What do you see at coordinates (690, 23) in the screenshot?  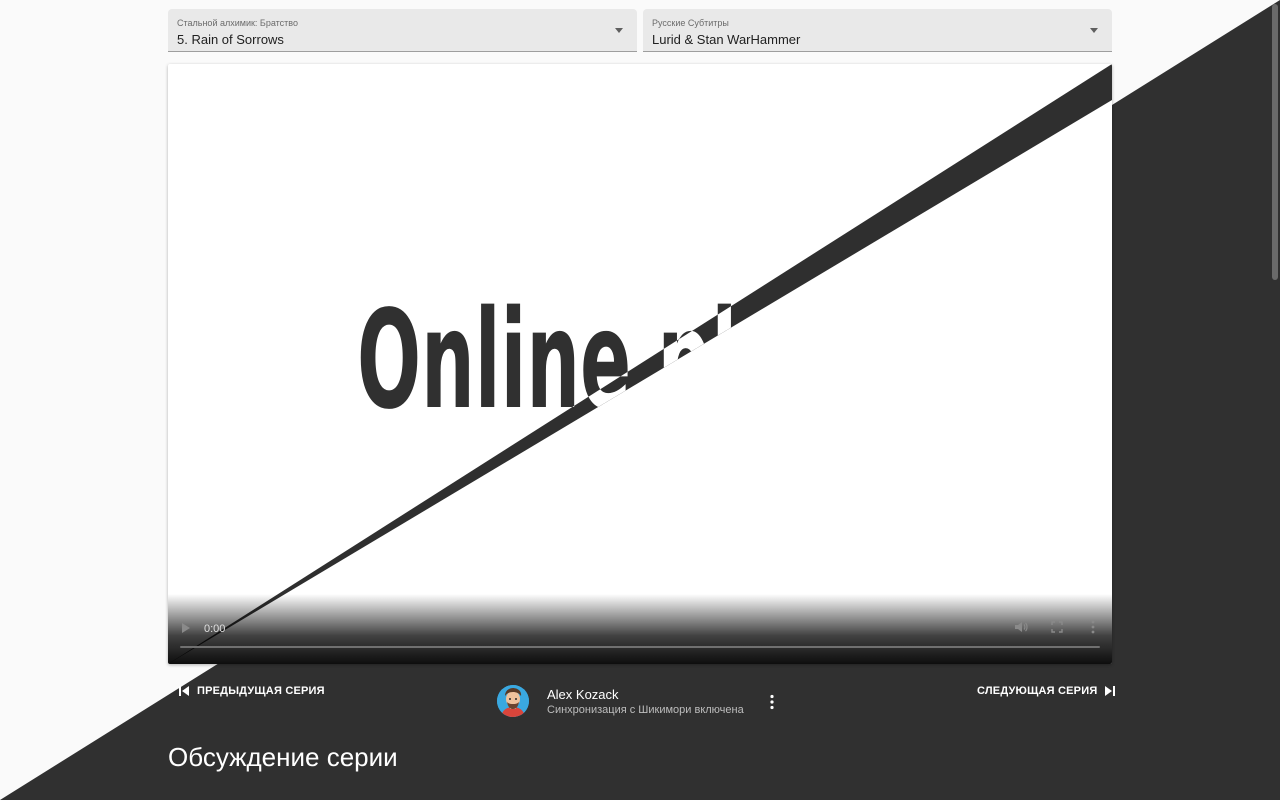 I see `translation-select-label: Русские Субтитры` at bounding box center [690, 23].